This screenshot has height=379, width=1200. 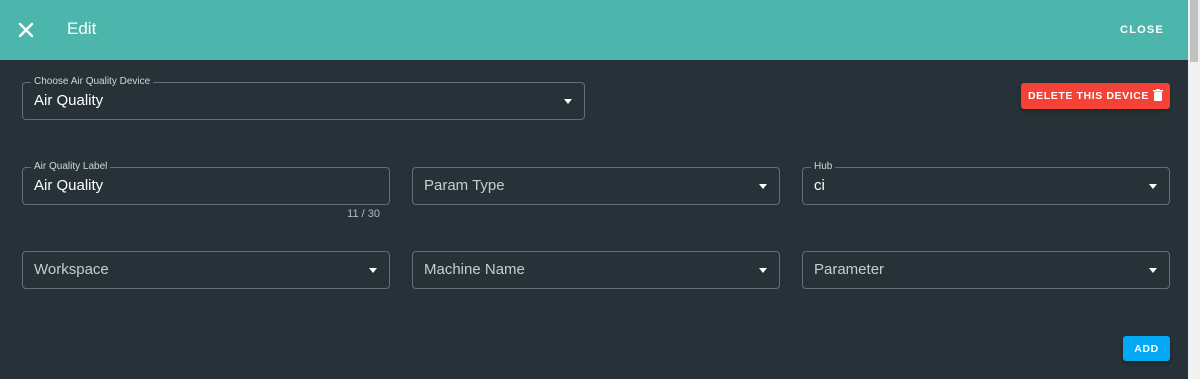 What do you see at coordinates (823, 167) in the screenshot?
I see `hub-label: Hub` at bounding box center [823, 167].